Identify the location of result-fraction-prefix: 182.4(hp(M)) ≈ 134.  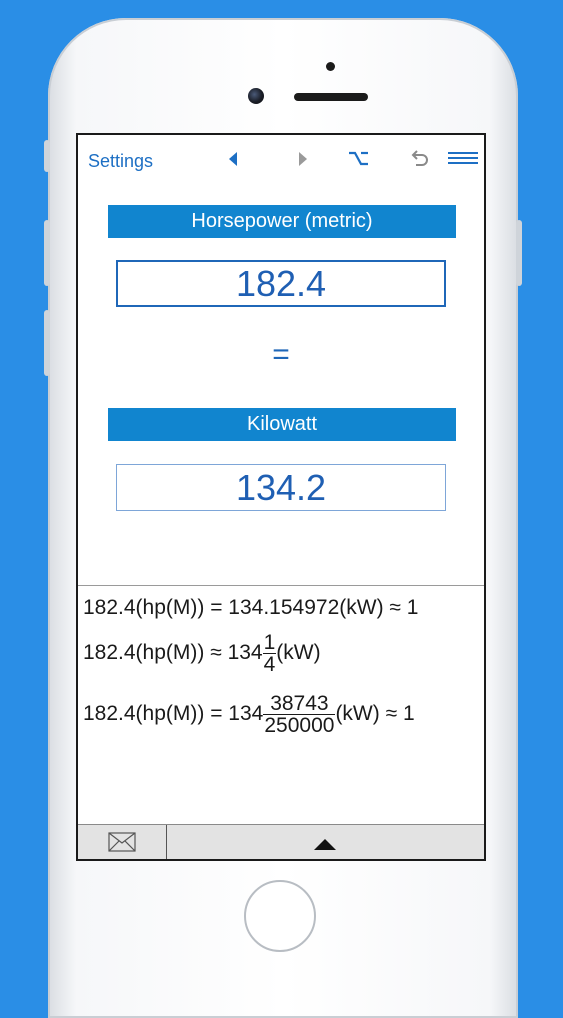
(173, 653).